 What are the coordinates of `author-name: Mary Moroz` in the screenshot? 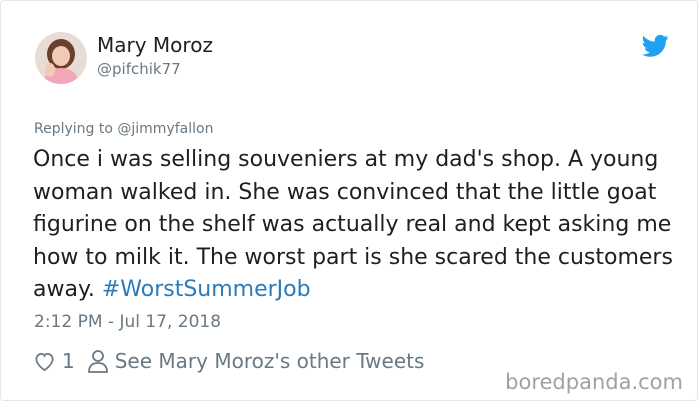 It's located at (155, 45).